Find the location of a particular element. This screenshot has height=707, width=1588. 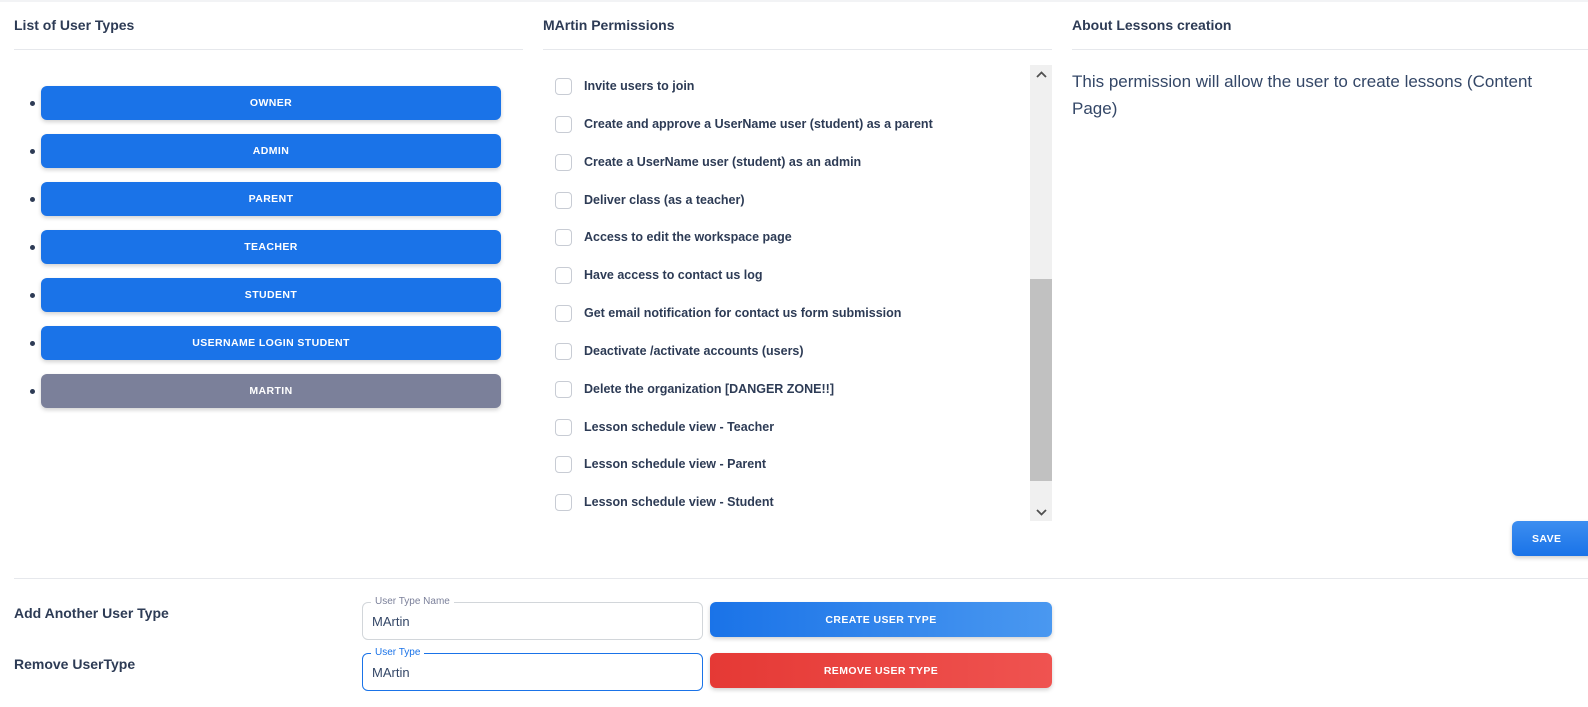

permission-row: Deliver class (as a teacher) is located at coordinates (650, 200).